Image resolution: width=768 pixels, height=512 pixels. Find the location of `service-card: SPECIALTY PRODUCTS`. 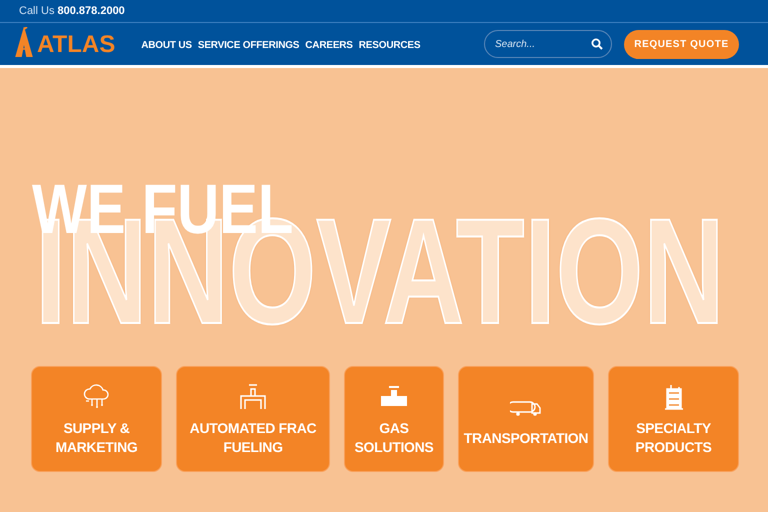

service-card: SPECIALTY PRODUCTS is located at coordinates (673, 419).